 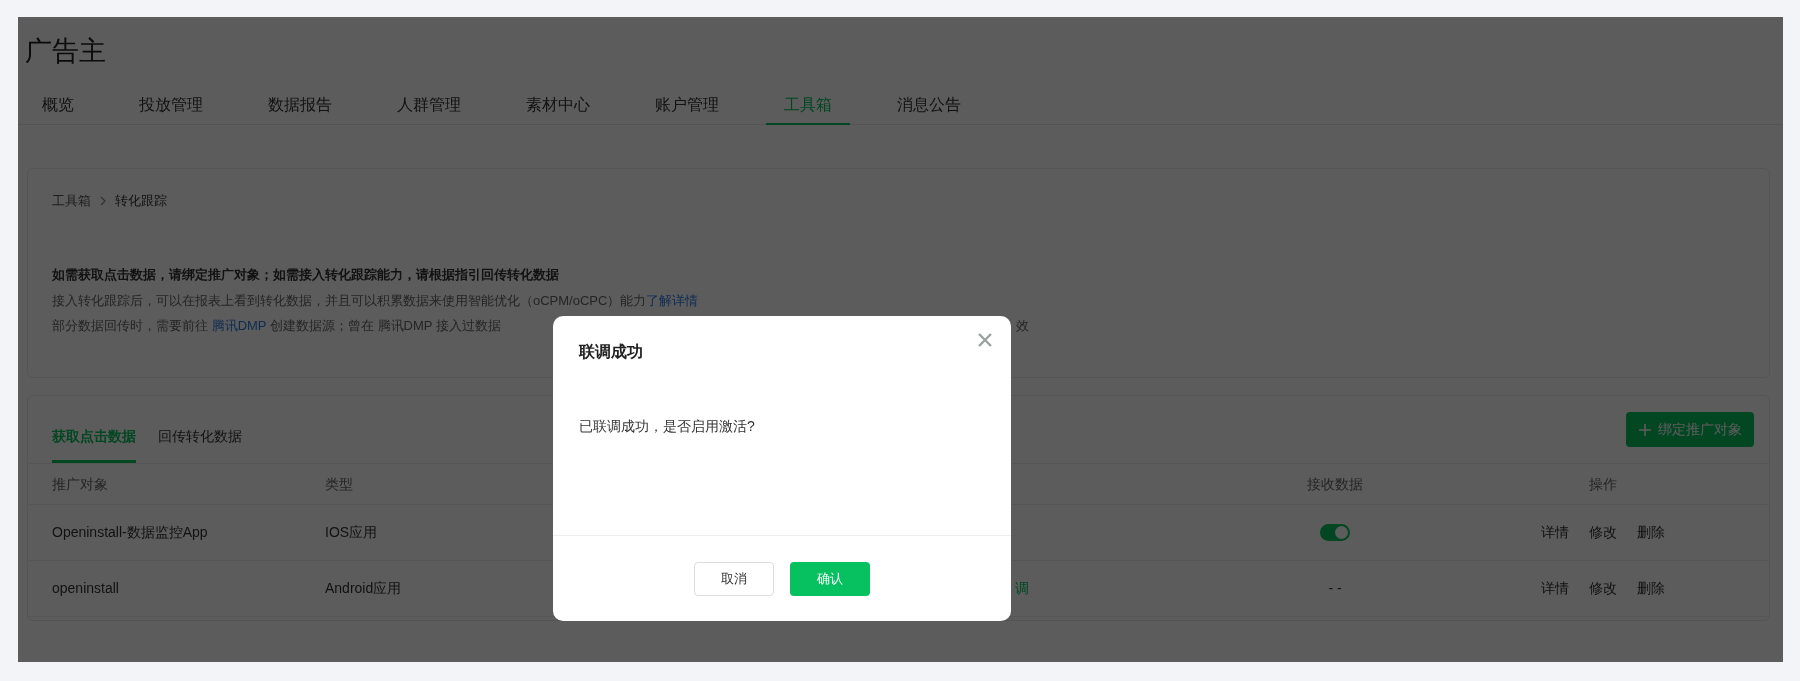 What do you see at coordinates (1690, 429) in the screenshot?
I see `bind-button: 绑定推广对象` at bounding box center [1690, 429].